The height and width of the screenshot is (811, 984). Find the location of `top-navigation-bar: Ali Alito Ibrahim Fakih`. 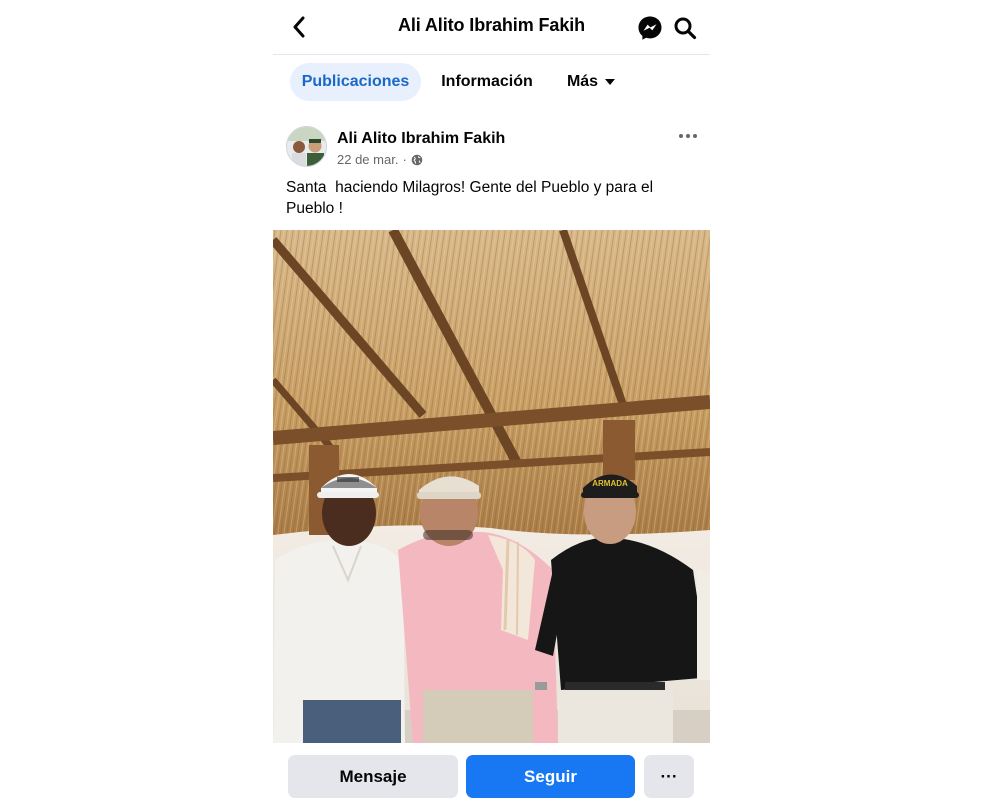

top-navigation-bar: Ali Alito Ibrahim Fakih is located at coordinates (491, 27).